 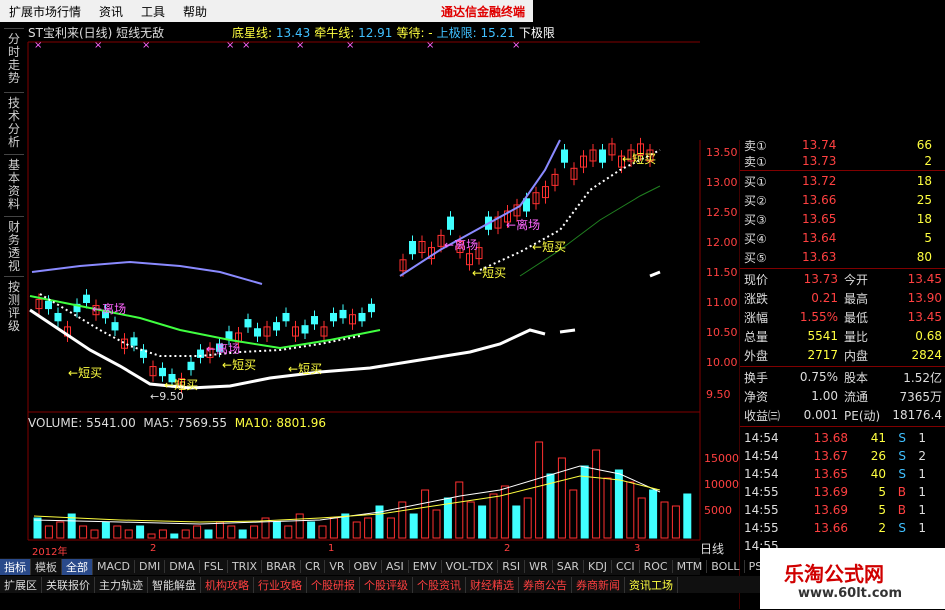 I want to click on tab-research: 个股研报, so click(x=333, y=584).